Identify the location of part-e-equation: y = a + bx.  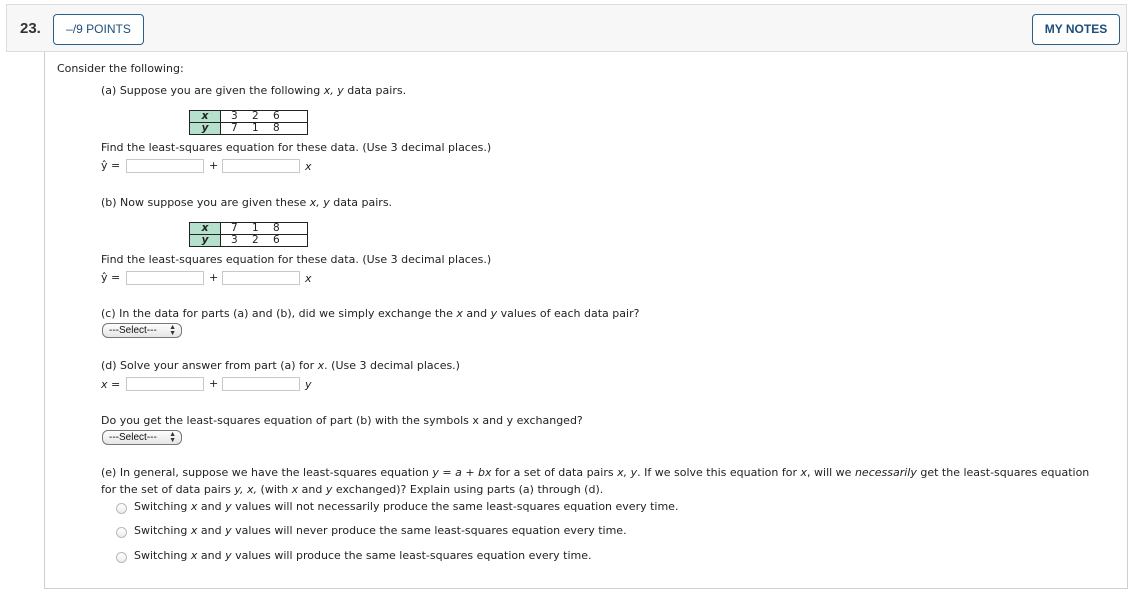
(462, 472).